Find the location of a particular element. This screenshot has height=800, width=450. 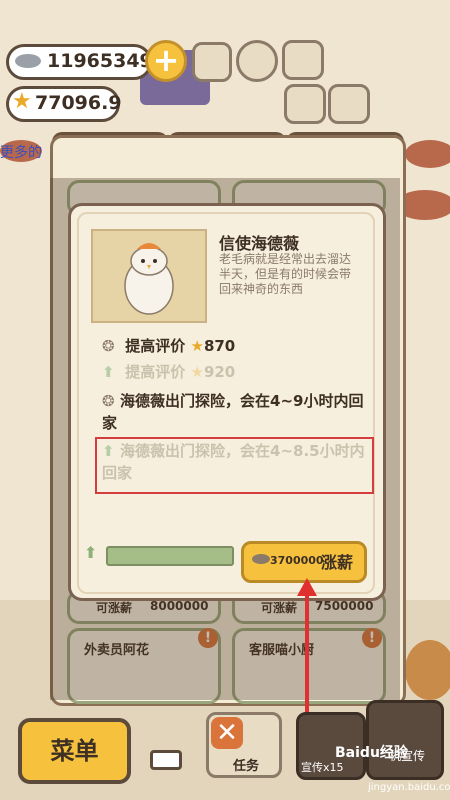

newspaper-icon is located at coordinates (305, 104).